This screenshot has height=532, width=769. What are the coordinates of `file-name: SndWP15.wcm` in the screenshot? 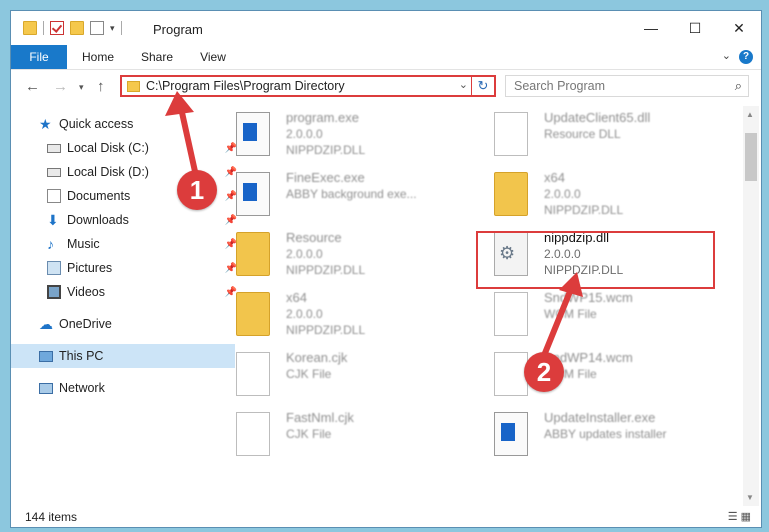 It's located at (588, 297).